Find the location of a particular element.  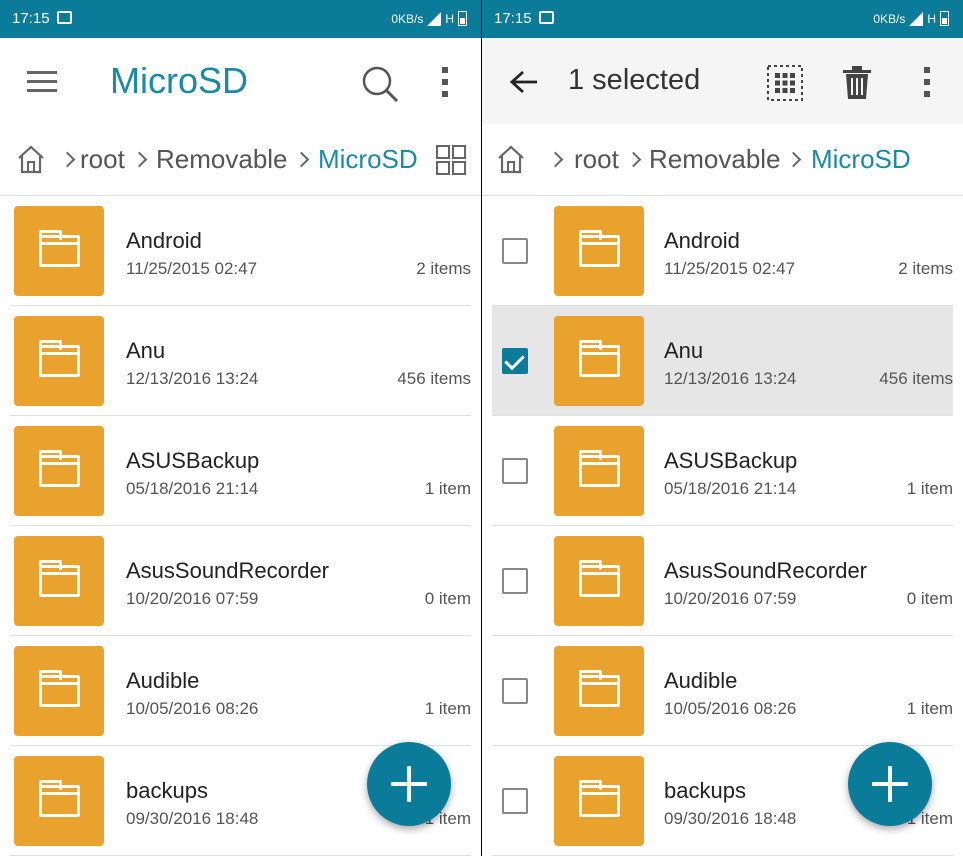

item-name: AsusSoundRecorder is located at coordinates (766, 570).